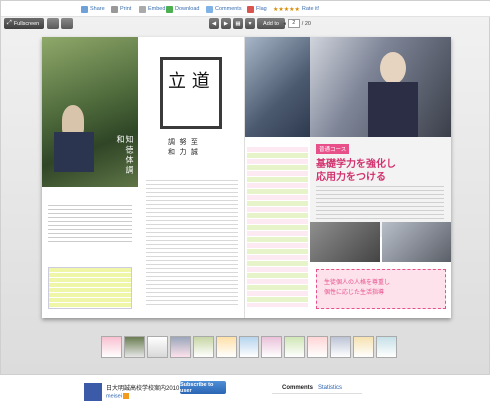 The height and width of the screenshot is (406, 490). I want to click on fullscreen-button: ⤢ Fullscreen, so click(24, 23).